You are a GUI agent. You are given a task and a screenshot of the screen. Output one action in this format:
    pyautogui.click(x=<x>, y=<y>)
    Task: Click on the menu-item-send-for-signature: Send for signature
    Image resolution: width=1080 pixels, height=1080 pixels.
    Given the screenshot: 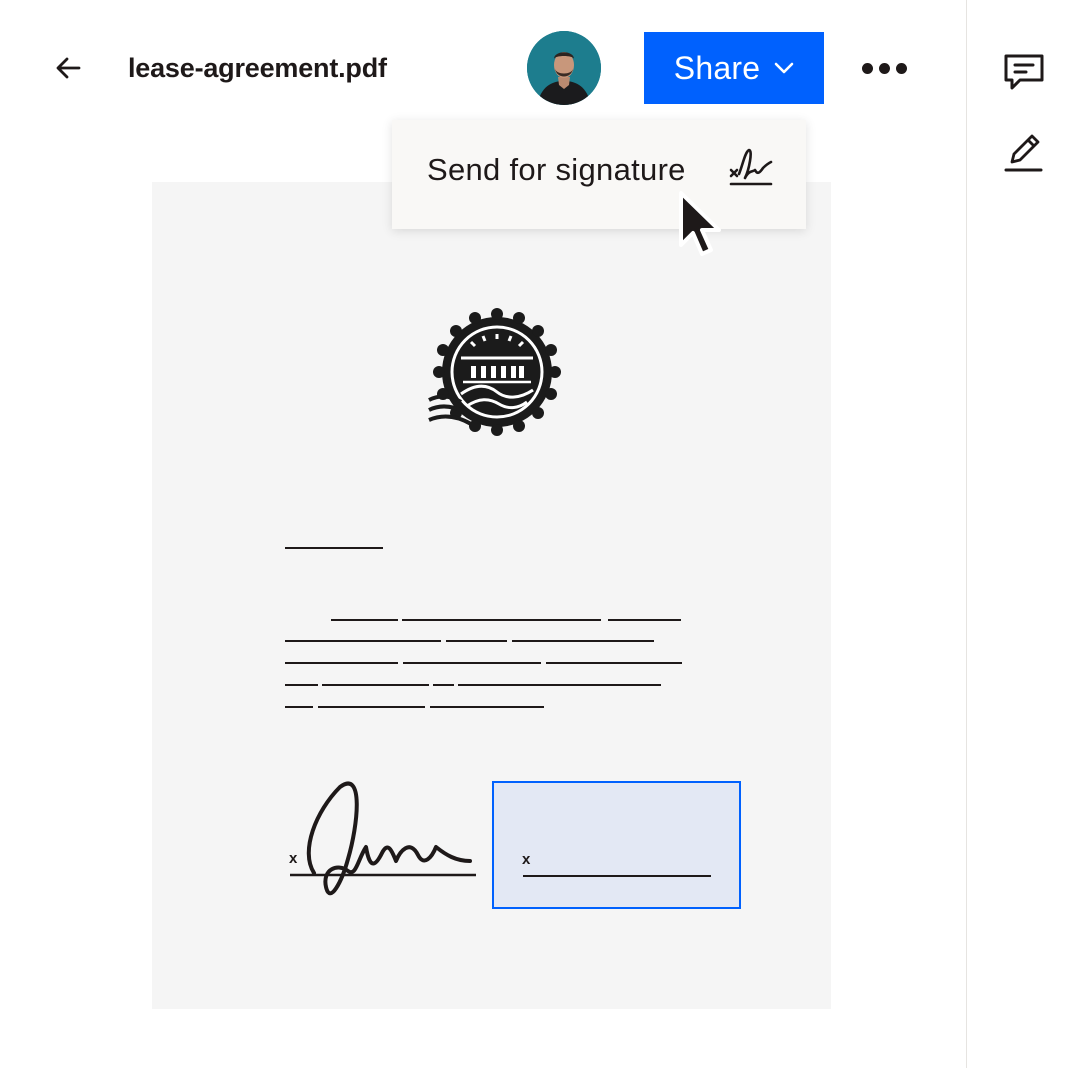 What is the action you would take?
    pyautogui.click(x=599, y=174)
    